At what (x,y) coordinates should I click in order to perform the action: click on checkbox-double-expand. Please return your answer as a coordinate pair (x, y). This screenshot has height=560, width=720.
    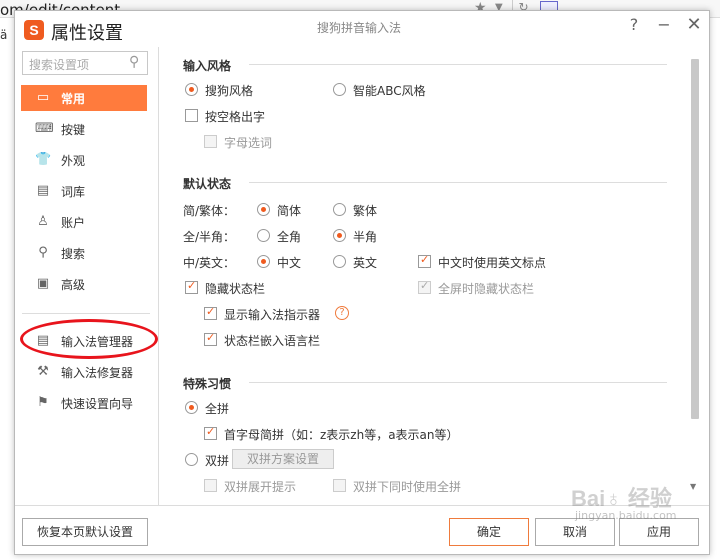
    Looking at the image, I should click on (210, 485).